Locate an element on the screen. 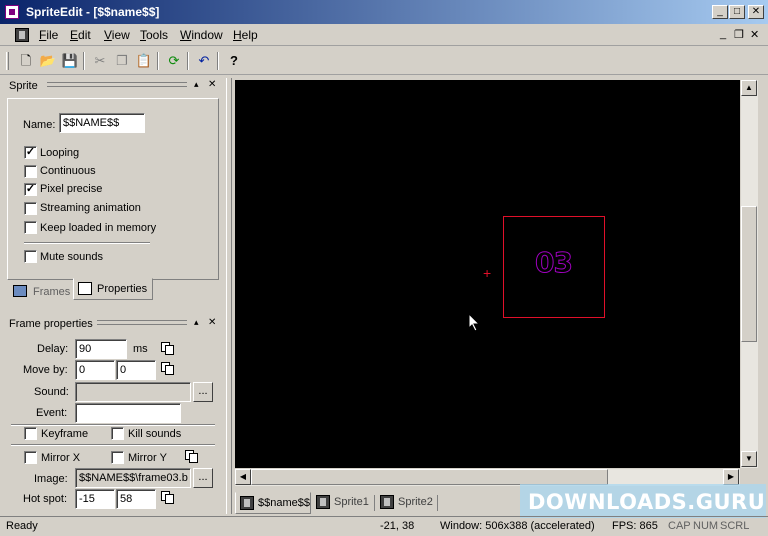  menu-help: Help is located at coordinates (245, 35).